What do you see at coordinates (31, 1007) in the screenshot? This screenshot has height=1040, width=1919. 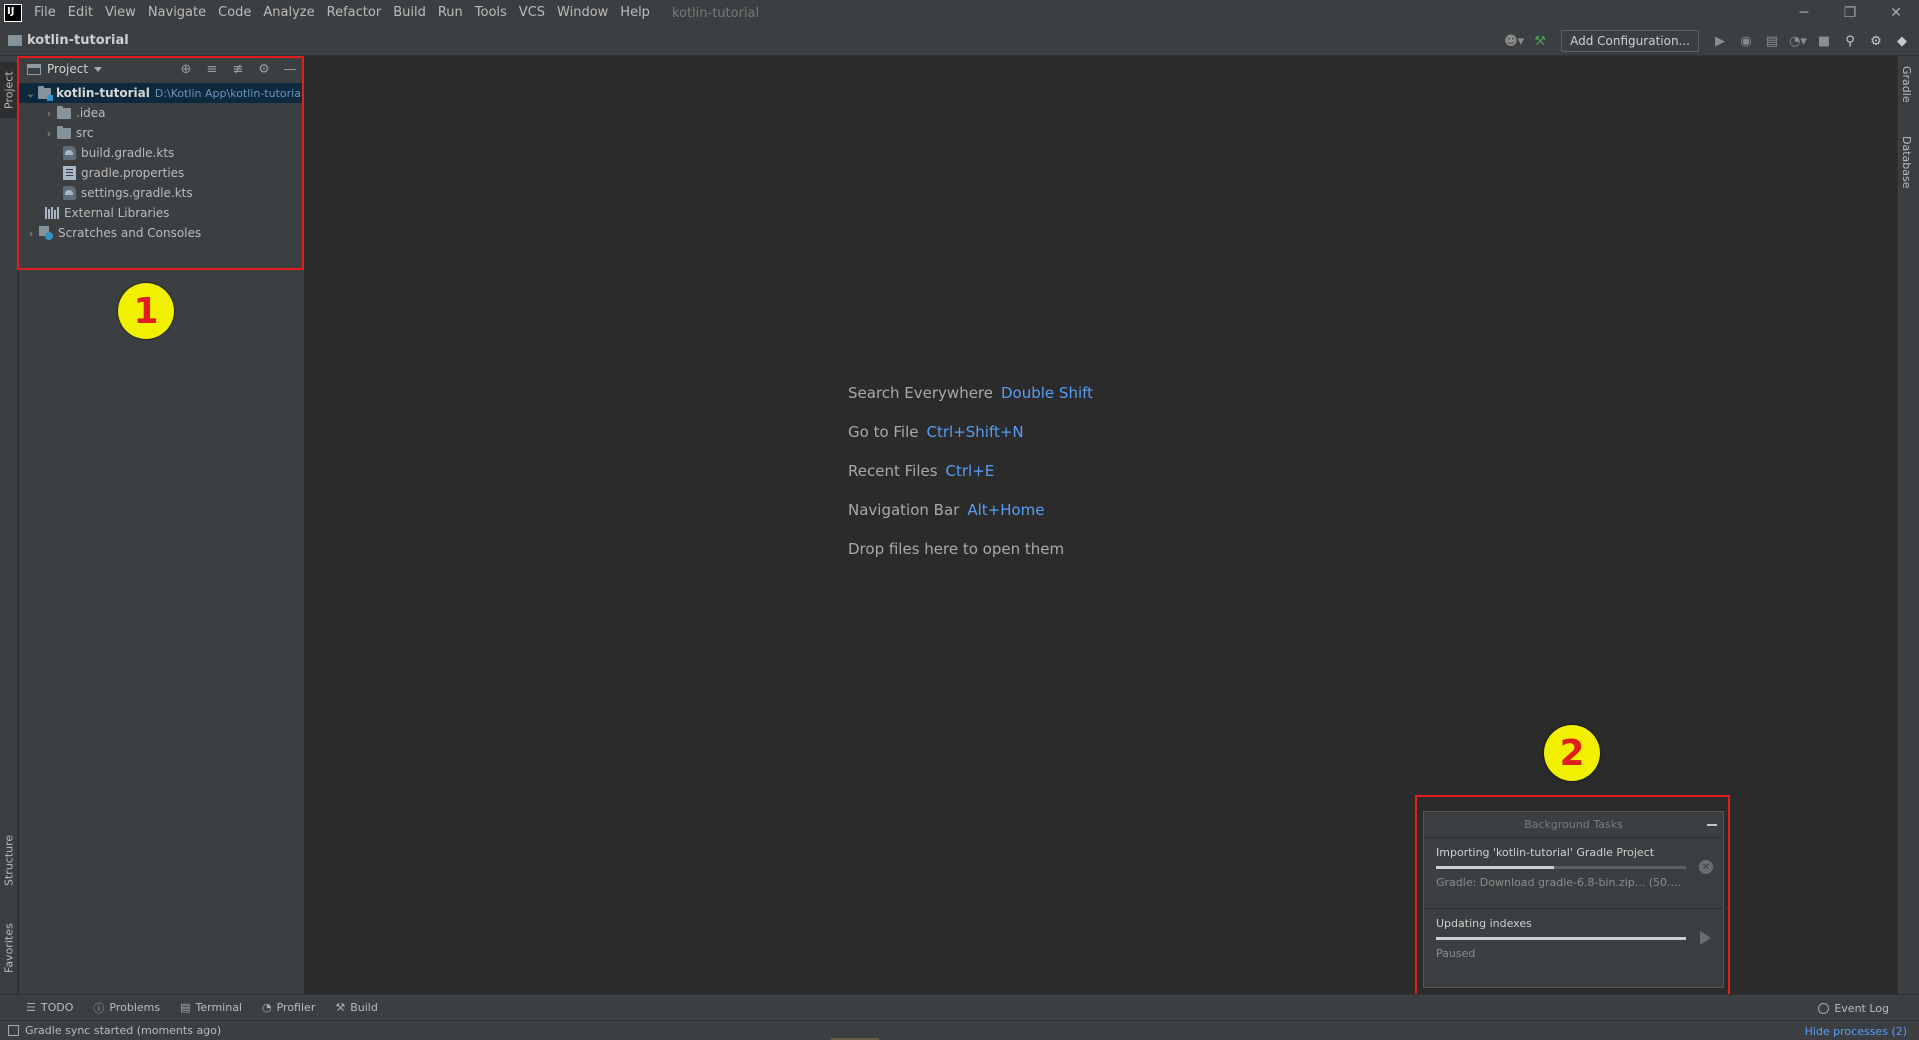 I see `list-icon: ☰` at bounding box center [31, 1007].